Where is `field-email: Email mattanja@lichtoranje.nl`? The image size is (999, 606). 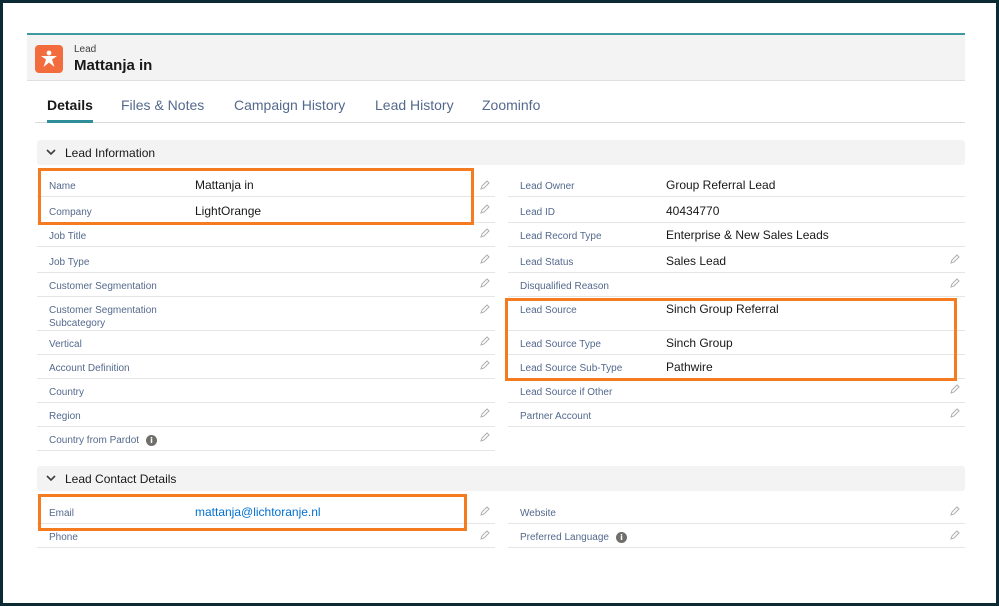
field-email: Email mattanja@lichtoranje.nl is located at coordinates (266, 512).